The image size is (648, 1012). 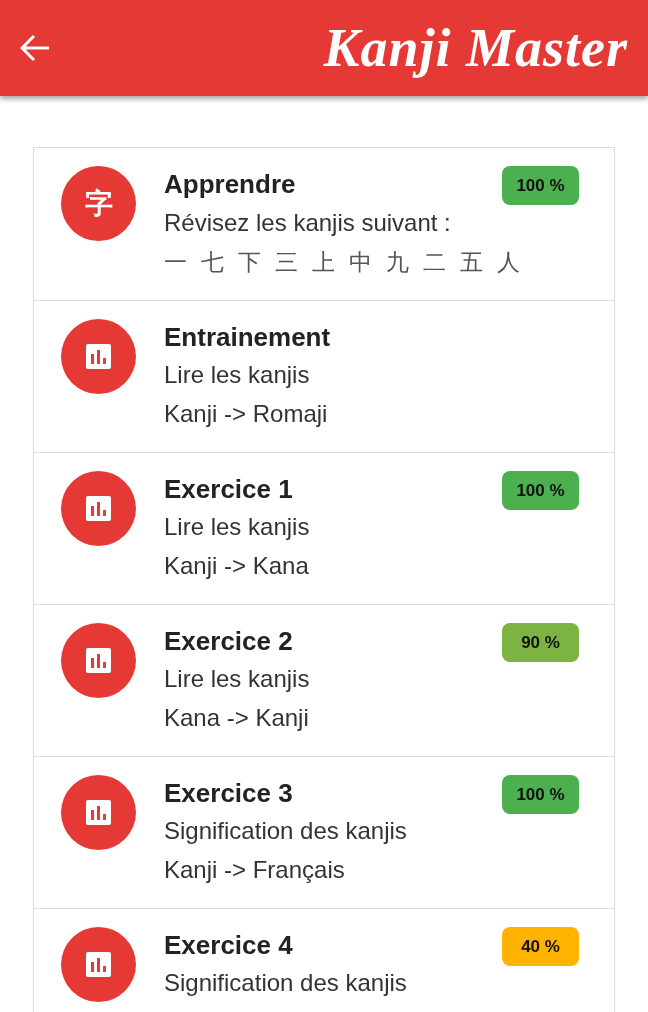 What do you see at coordinates (360, 261) in the screenshot?
I see `kanji-character: 中` at bounding box center [360, 261].